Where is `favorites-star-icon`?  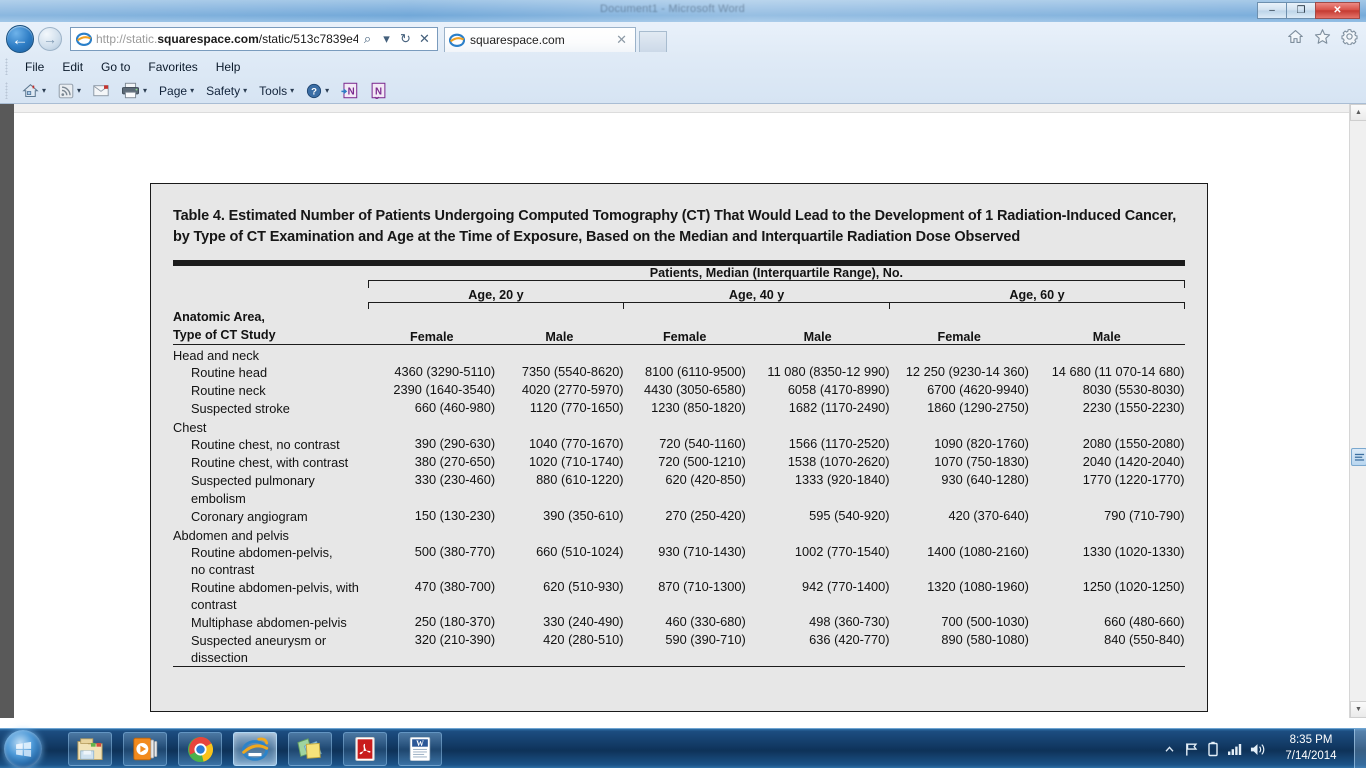
favorites-star-icon is located at coordinates (1322, 36).